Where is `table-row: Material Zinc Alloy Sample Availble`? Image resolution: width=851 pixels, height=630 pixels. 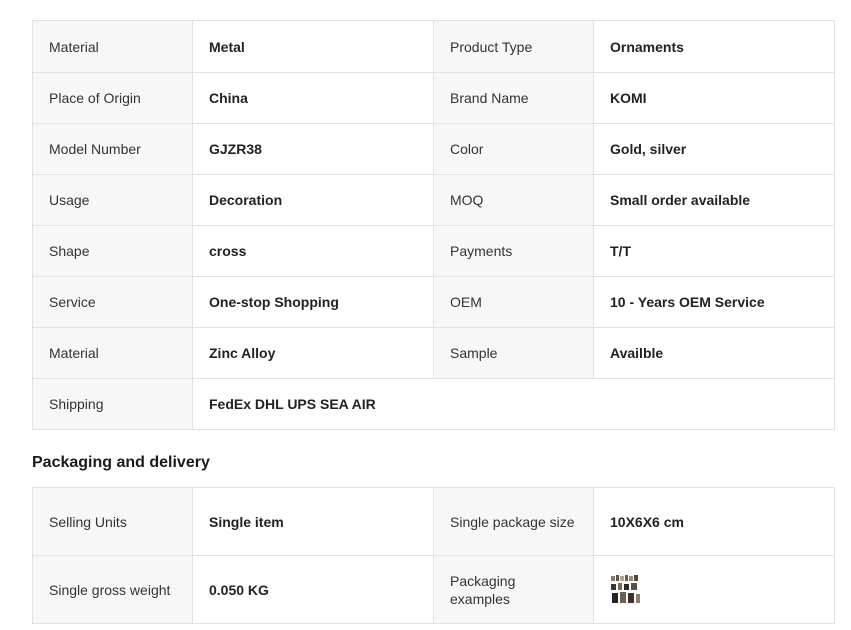 table-row: Material Zinc Alloy Sample Availble is located at coordinates (433, 353).